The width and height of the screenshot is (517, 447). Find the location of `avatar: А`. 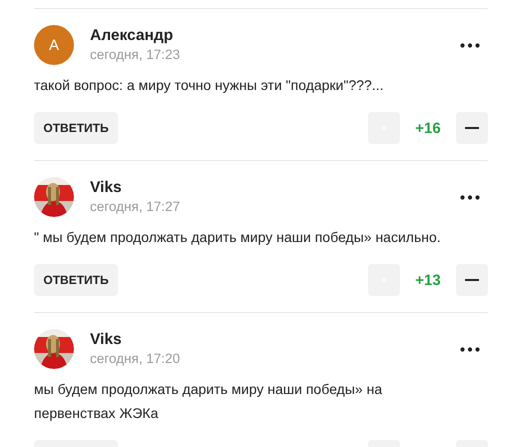

avatar: А is located at coordinates (54, 45).